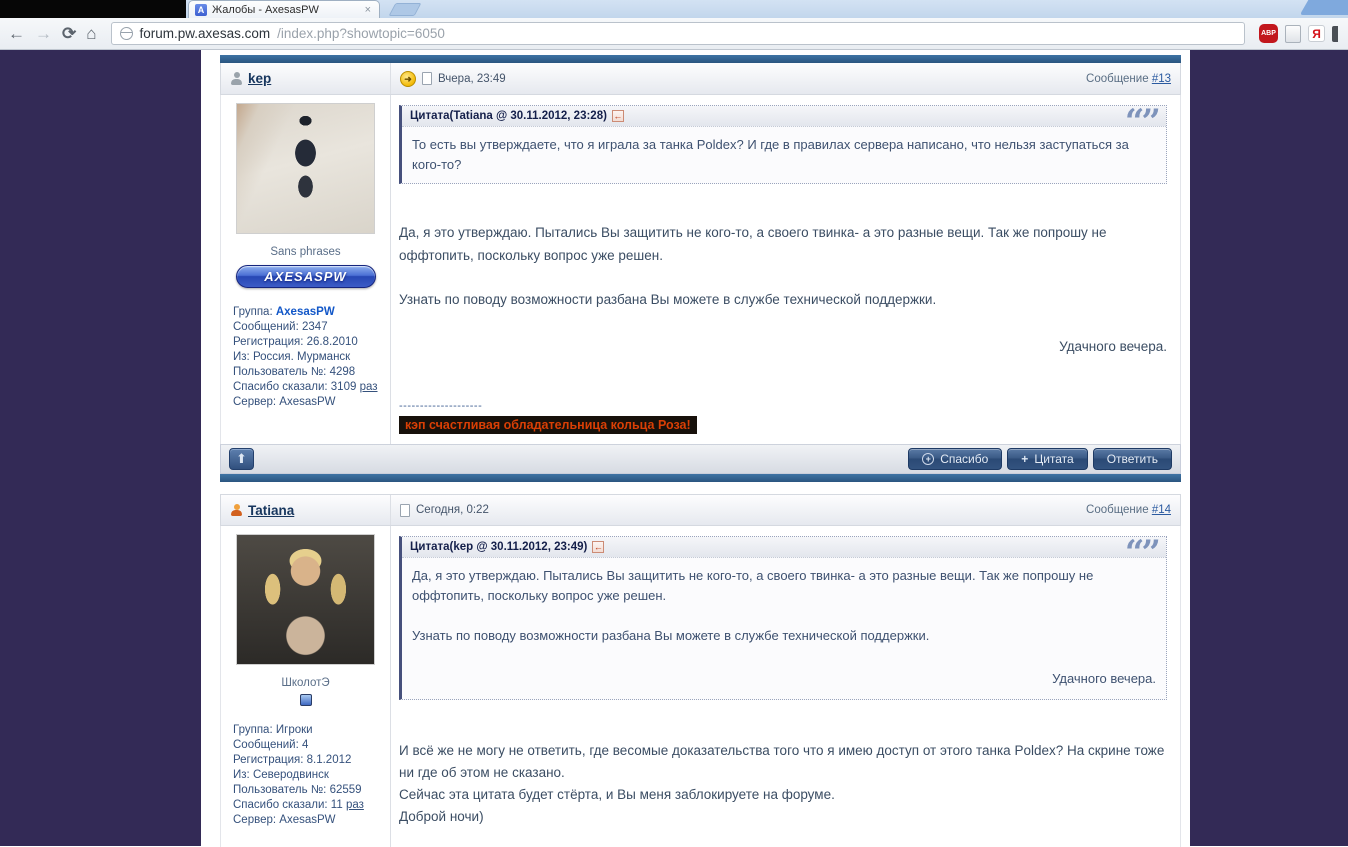 This screenshot has height=847, width=1348. I want to click on message-number: Сообщение #13, so click(1128, 79).